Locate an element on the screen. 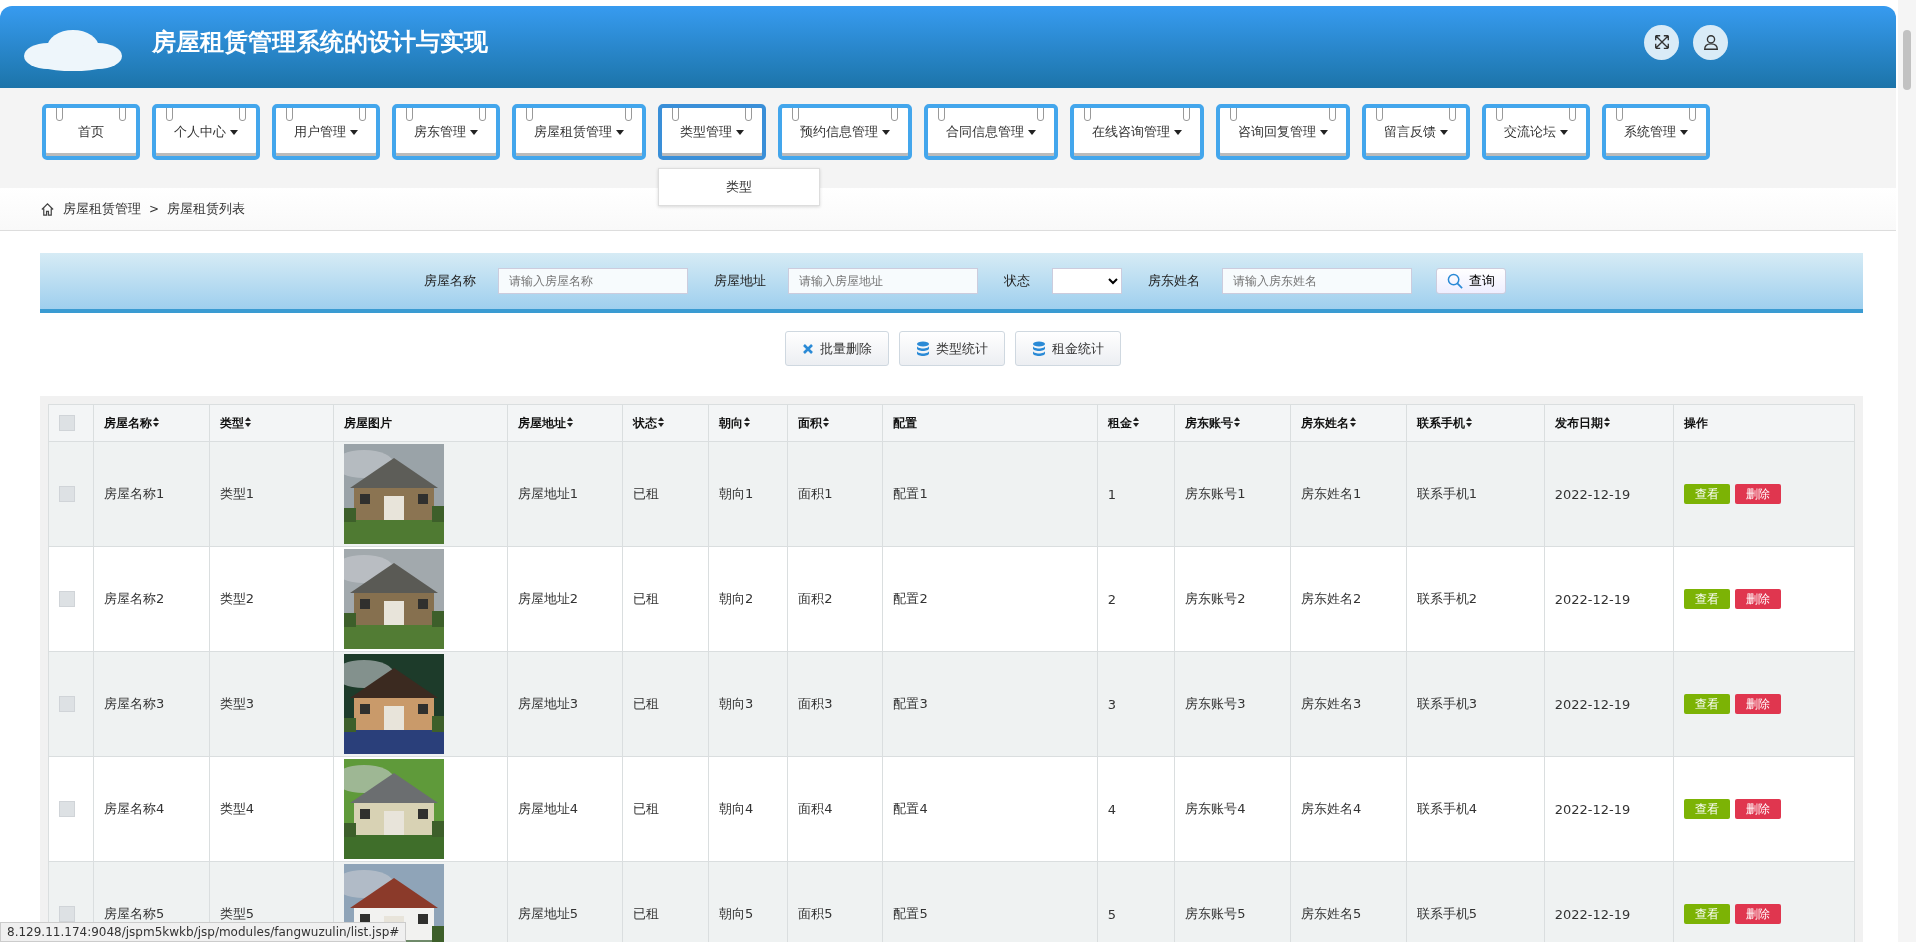 The width and height of the screenshot is (1916, 942). nav-menu-button: 在线咨询管理 is located at coordinates (1137, 132).